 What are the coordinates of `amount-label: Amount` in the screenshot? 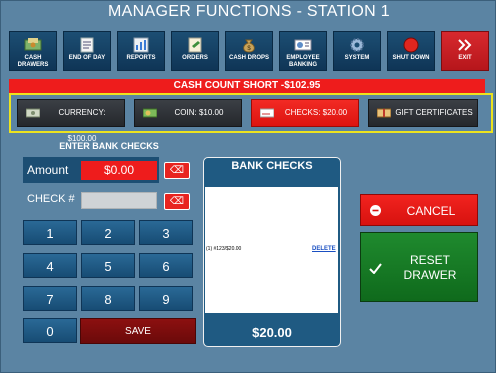 It's located at (48, 170).